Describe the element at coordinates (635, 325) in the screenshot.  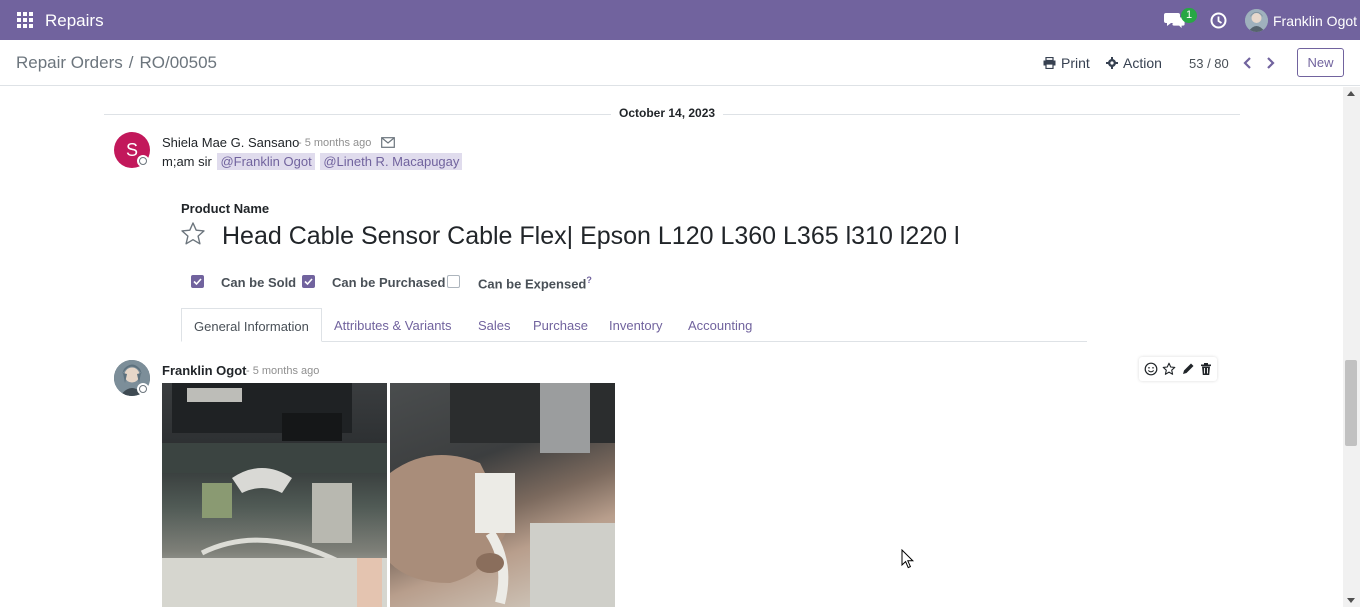
I see `tab-inventory: Inventory` at that location.